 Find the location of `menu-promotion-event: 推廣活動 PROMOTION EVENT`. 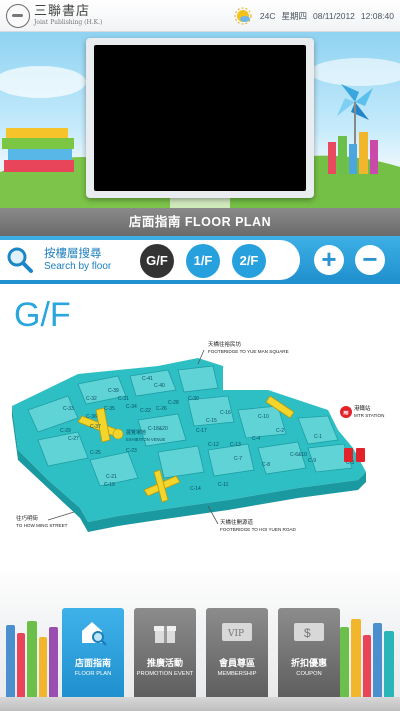

menu-promotion-event: 推廣活動 PROMOTION EVENT is located at coordinates (165, 653).